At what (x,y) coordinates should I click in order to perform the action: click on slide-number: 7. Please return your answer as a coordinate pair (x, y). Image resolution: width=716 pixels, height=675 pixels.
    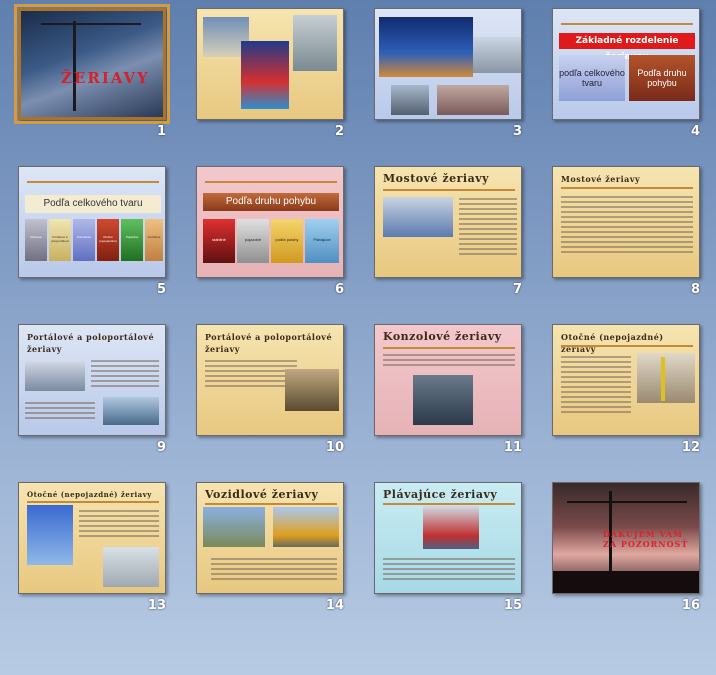
    Looking at the image, I should click on (517, 289).